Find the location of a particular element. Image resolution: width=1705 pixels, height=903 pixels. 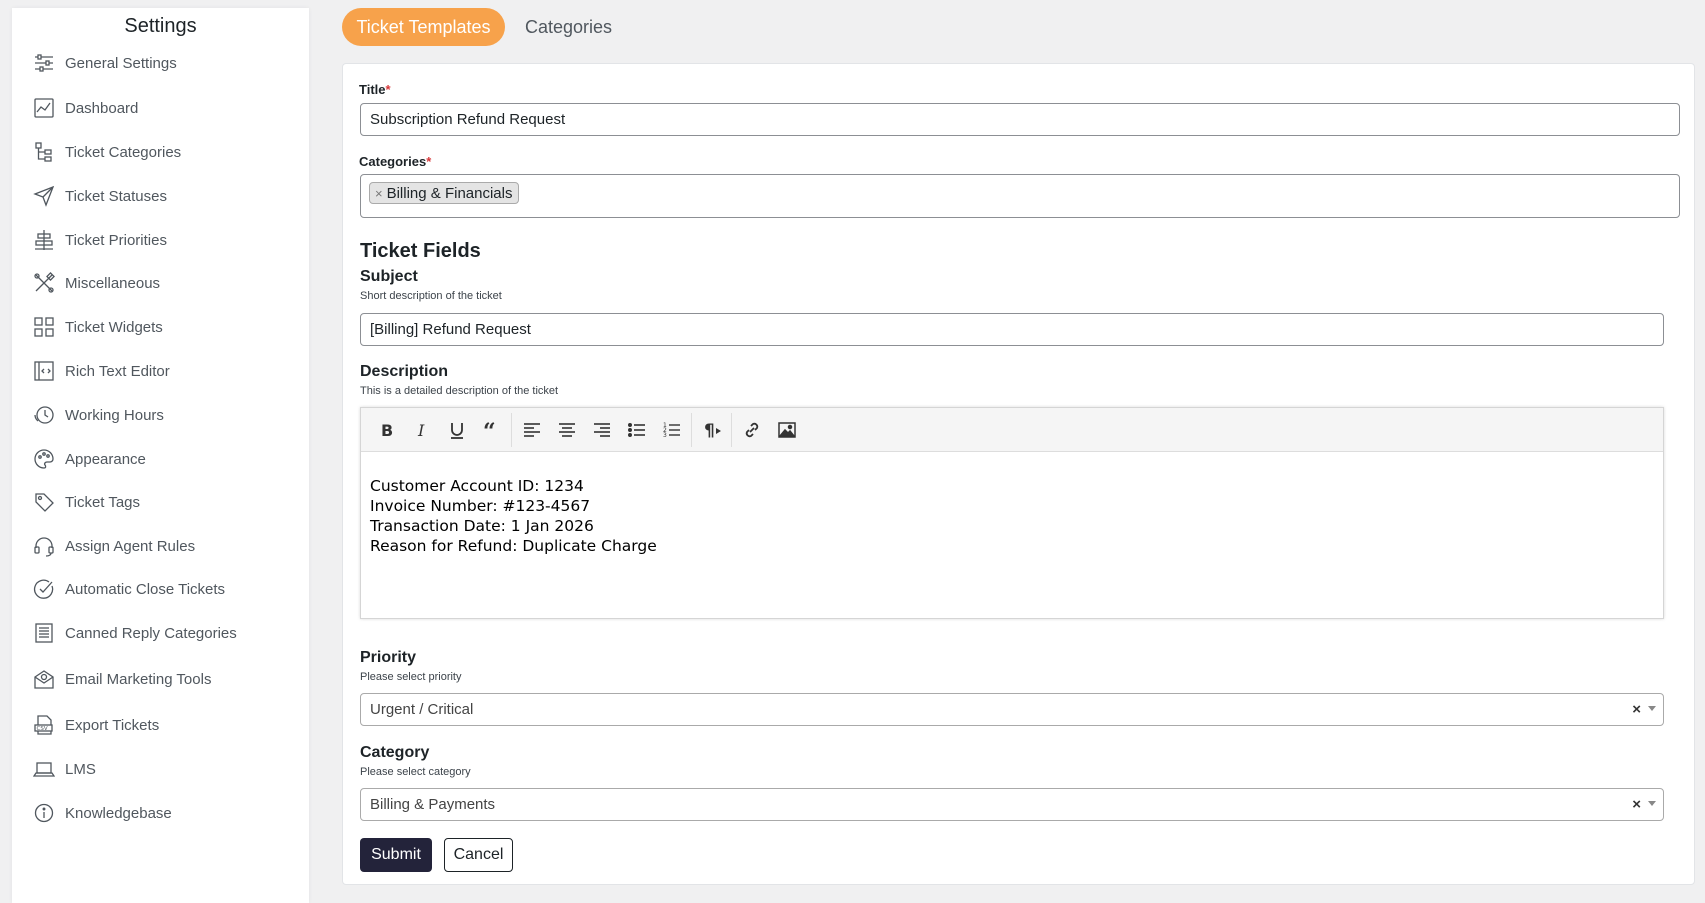

sidebar-item-lms: LMS is located at coordinates (64, 769).